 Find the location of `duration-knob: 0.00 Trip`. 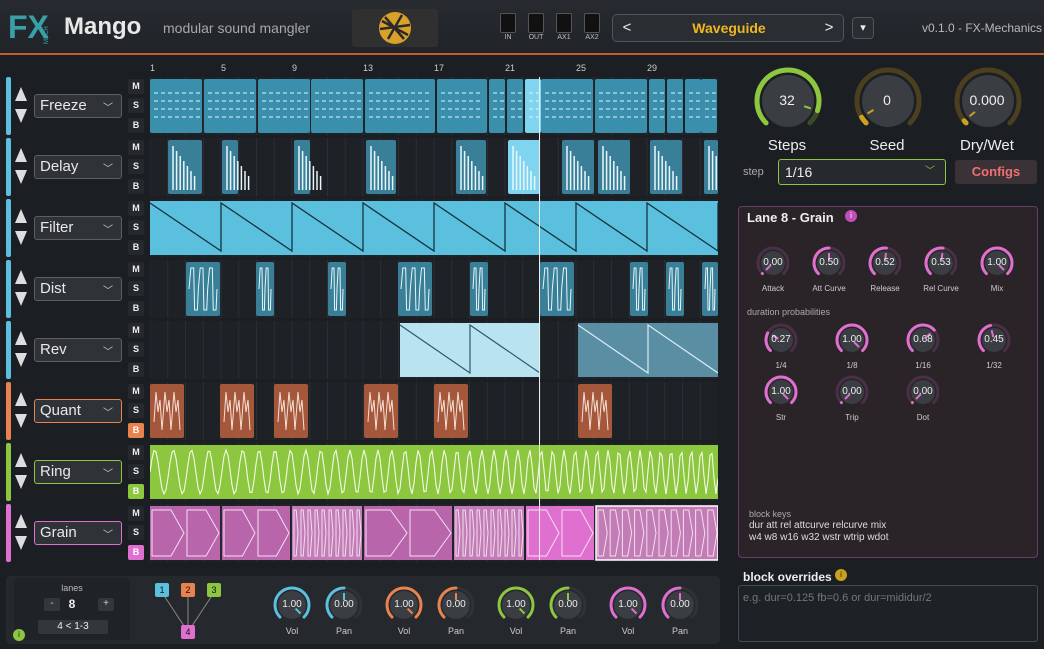

duration-knob: 0.00 Trip is located at coordinates (852, 398).